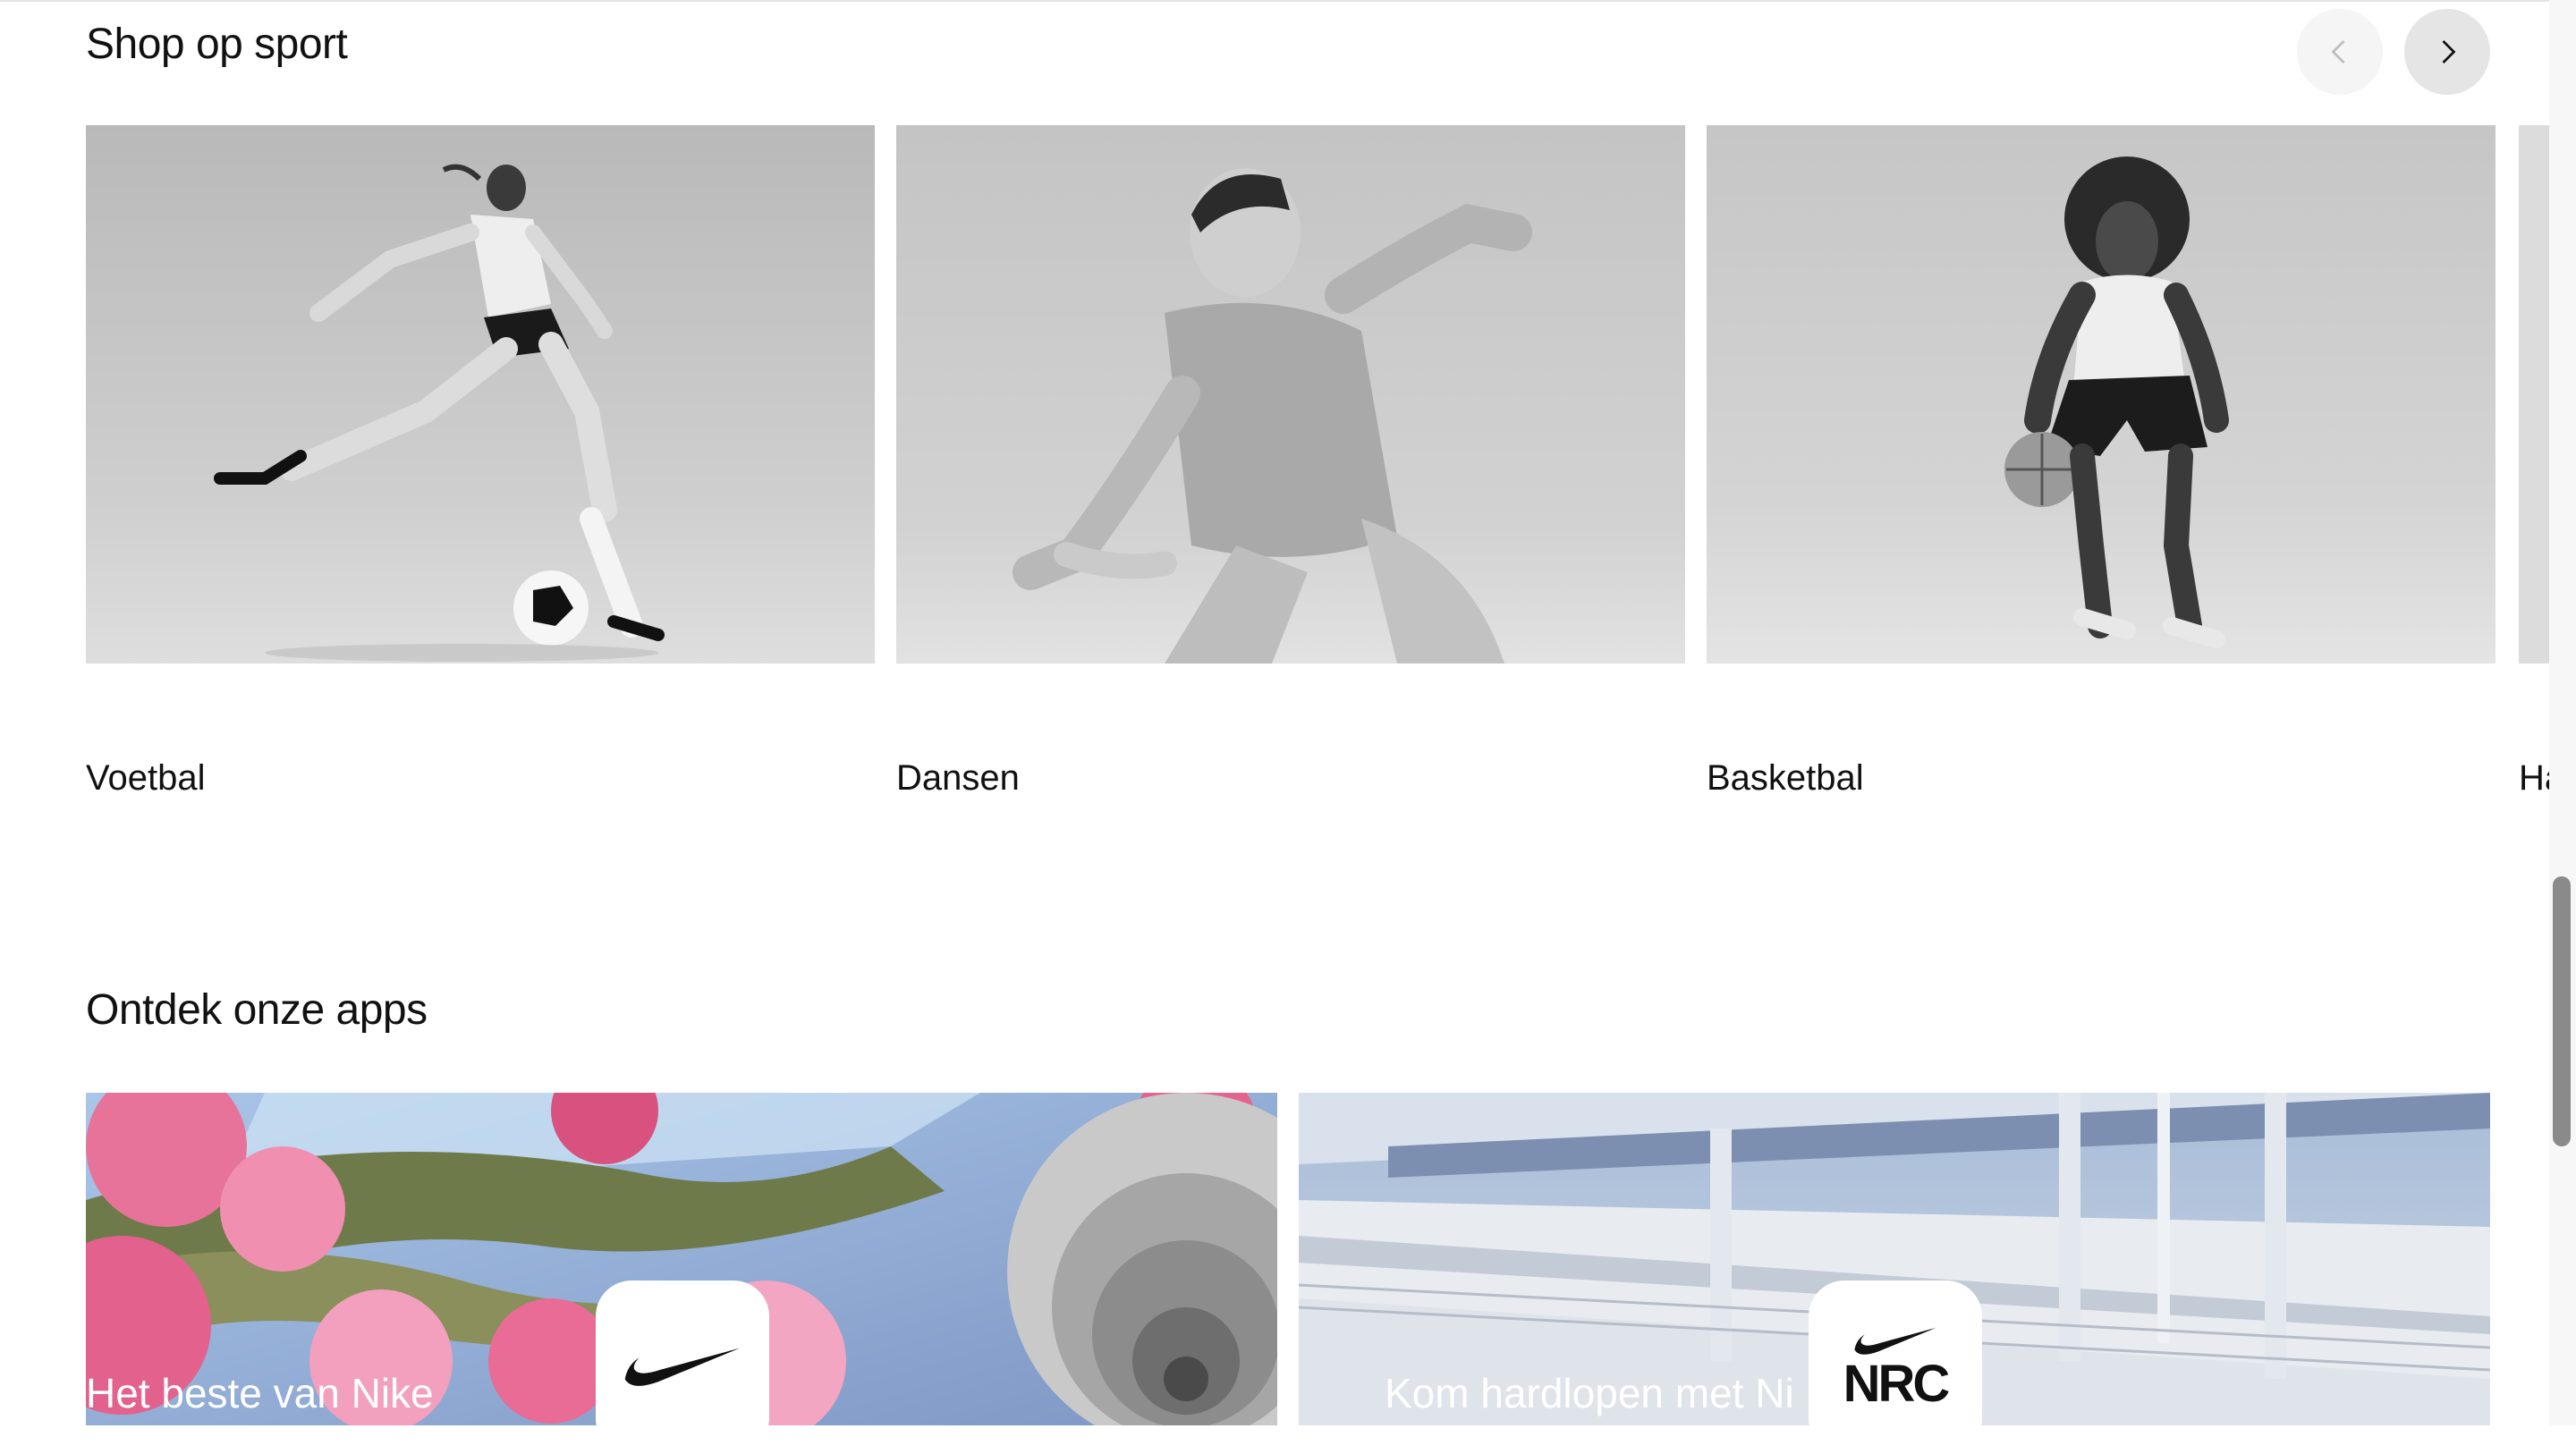  What do you see at coordinates (257, 1010) in the screenshot?
I see `section-title-ontdek-onze-apps: Ontdek onze apps` at bounding box center [257, 1010].